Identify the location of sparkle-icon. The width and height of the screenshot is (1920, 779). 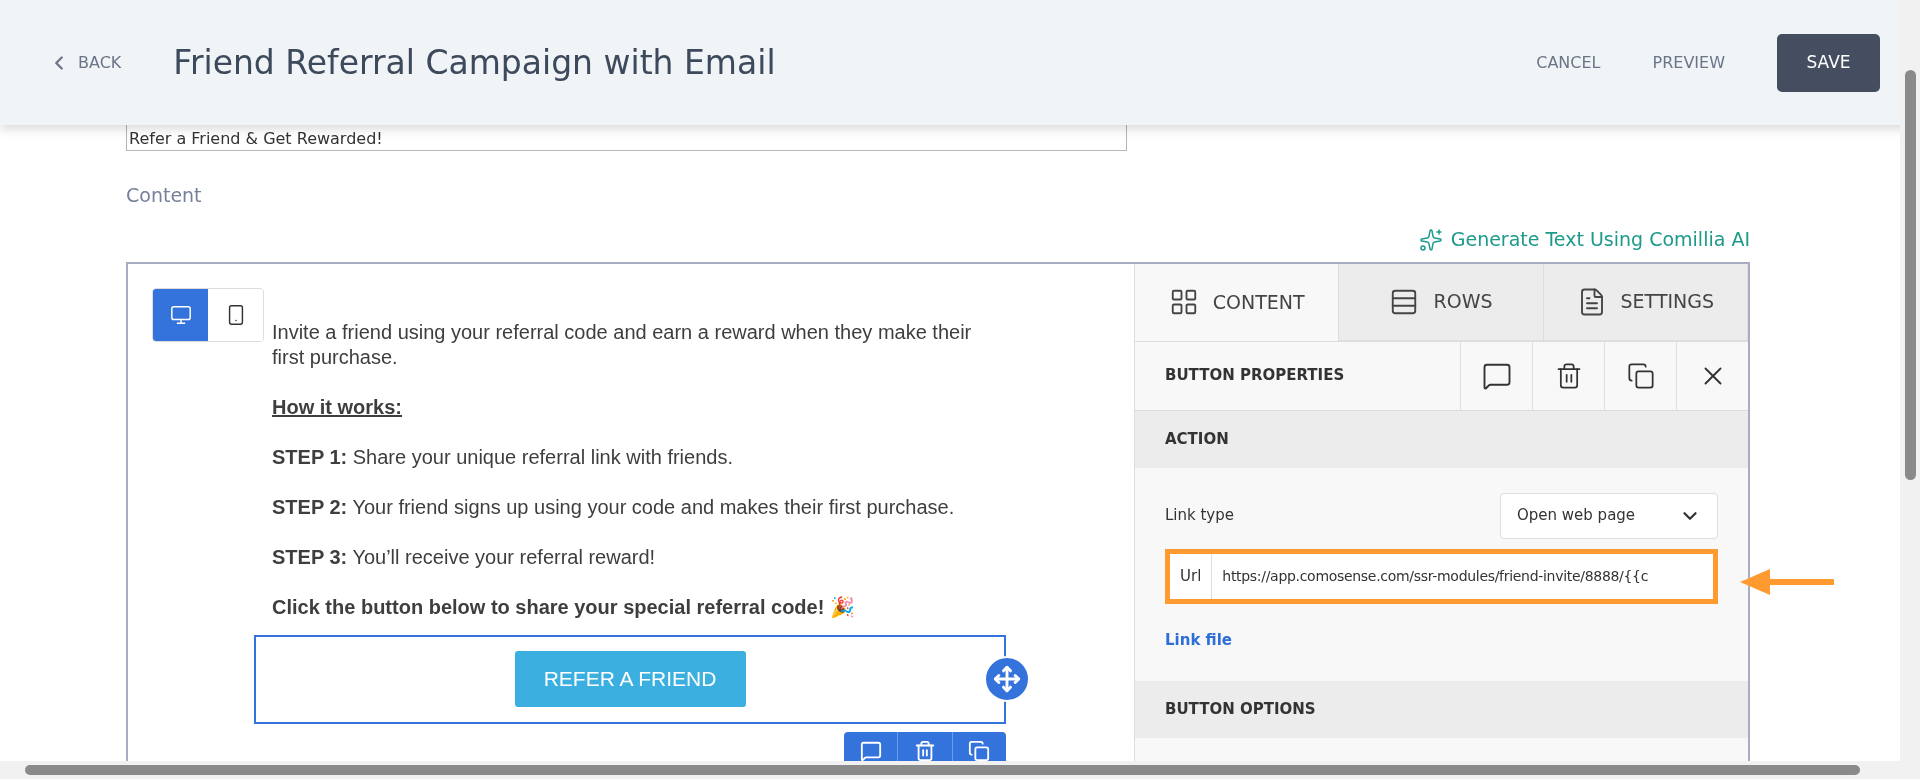
(1430, 239).